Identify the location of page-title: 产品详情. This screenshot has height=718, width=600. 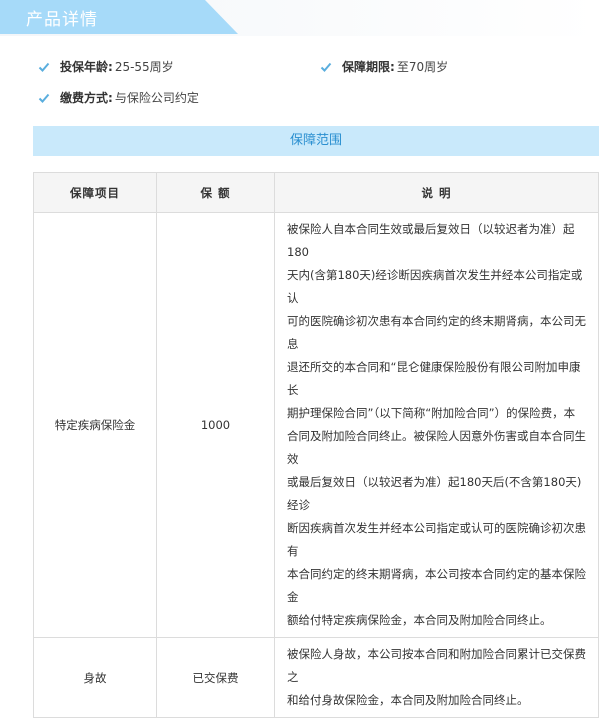
(62, 20).